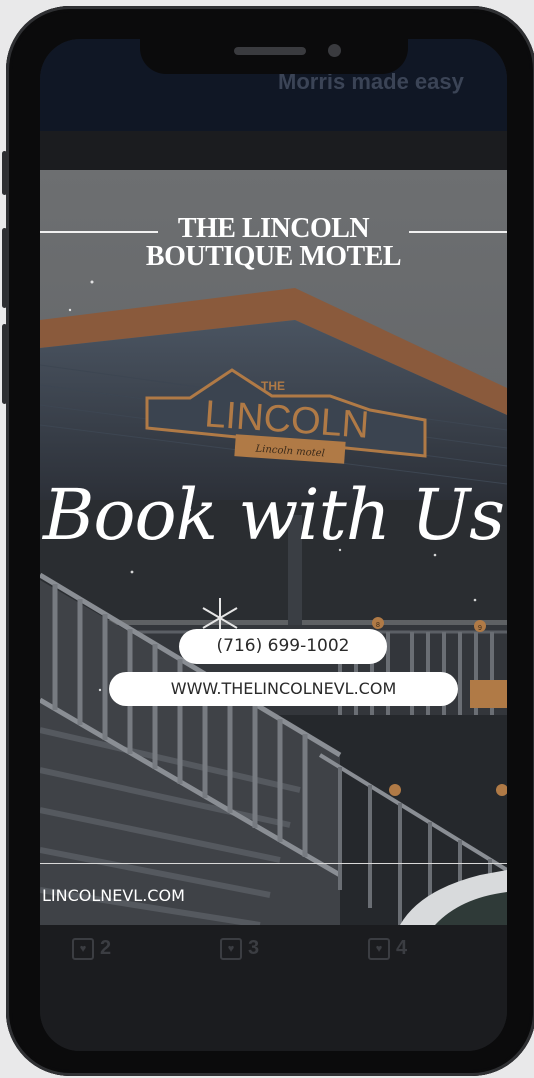 The height and width of the screenshot is (1078, 534). I want to click on sign-the: THE, so click(273, 386).